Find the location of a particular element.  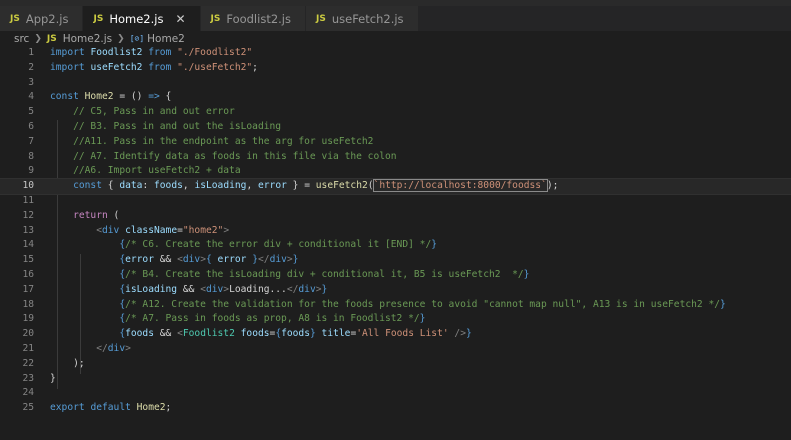

code-line: 4 const Home2 = () => { is located at coordinates (395, 97).